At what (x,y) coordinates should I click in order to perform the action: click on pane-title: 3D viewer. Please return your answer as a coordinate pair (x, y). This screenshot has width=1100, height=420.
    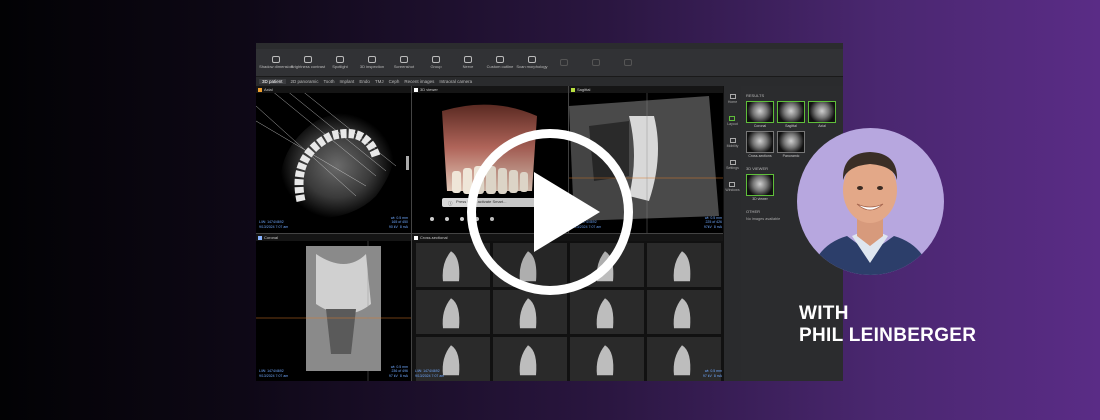
    Looking at the image, I should click on (429, 89).